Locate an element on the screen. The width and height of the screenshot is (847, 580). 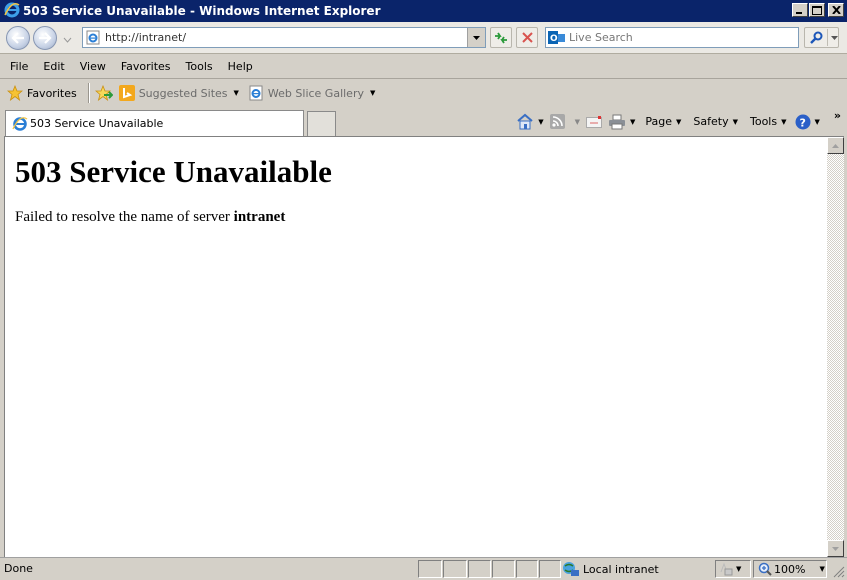
scroll-up-button is located at coordinates (835, 145).